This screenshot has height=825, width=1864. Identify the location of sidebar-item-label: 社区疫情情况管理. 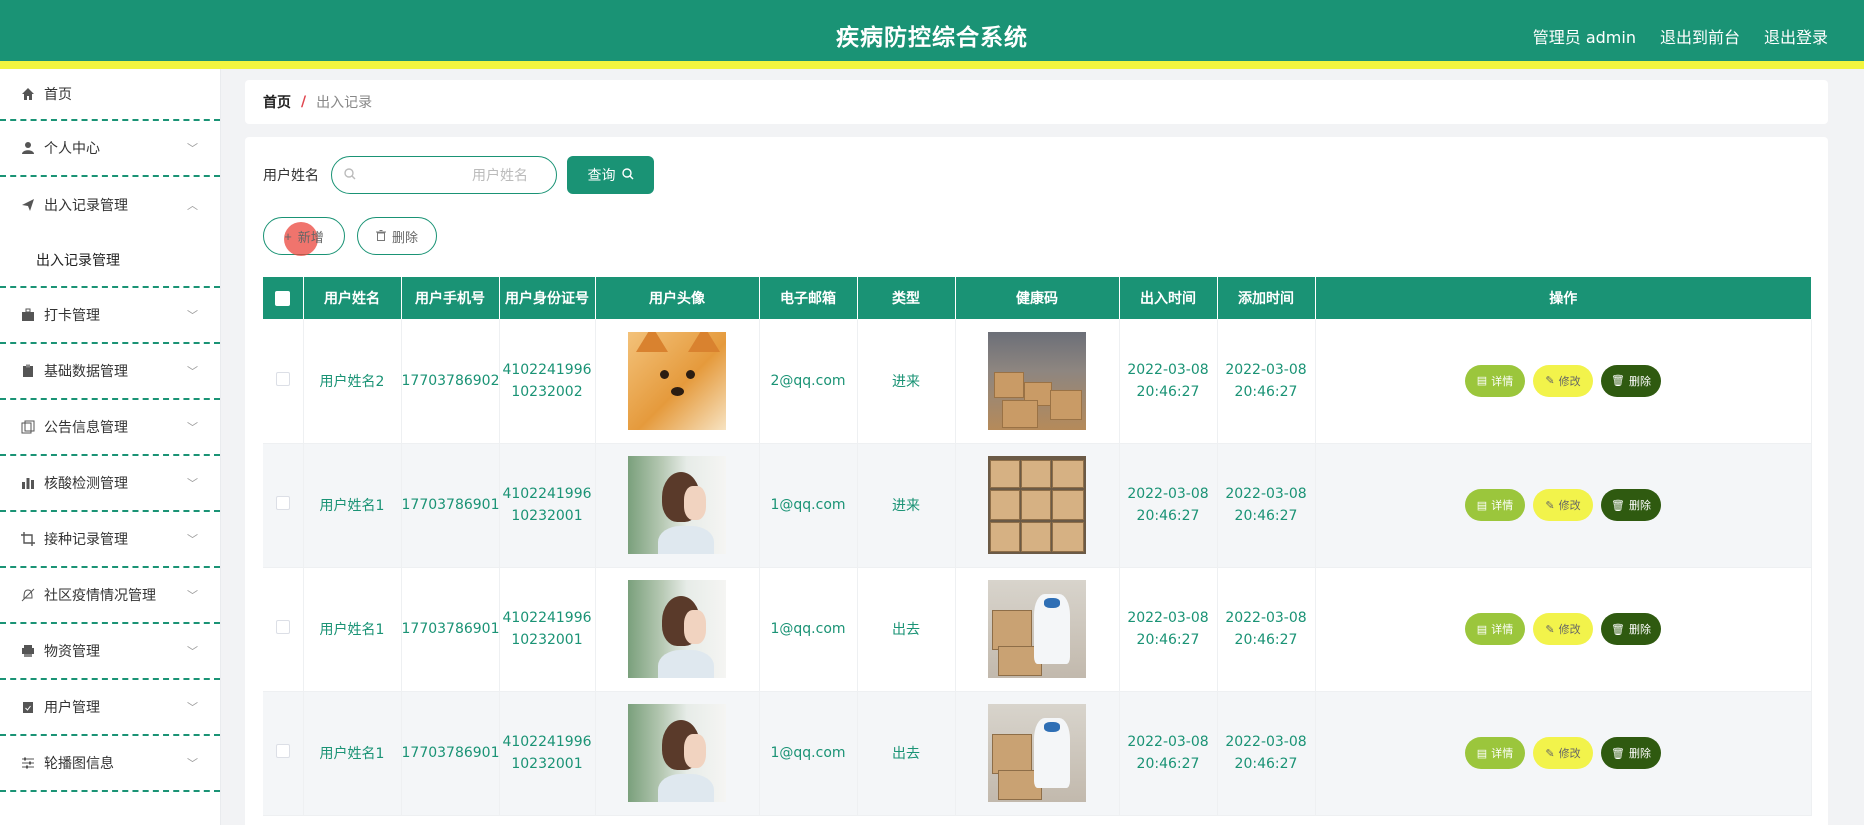
(100, 596).